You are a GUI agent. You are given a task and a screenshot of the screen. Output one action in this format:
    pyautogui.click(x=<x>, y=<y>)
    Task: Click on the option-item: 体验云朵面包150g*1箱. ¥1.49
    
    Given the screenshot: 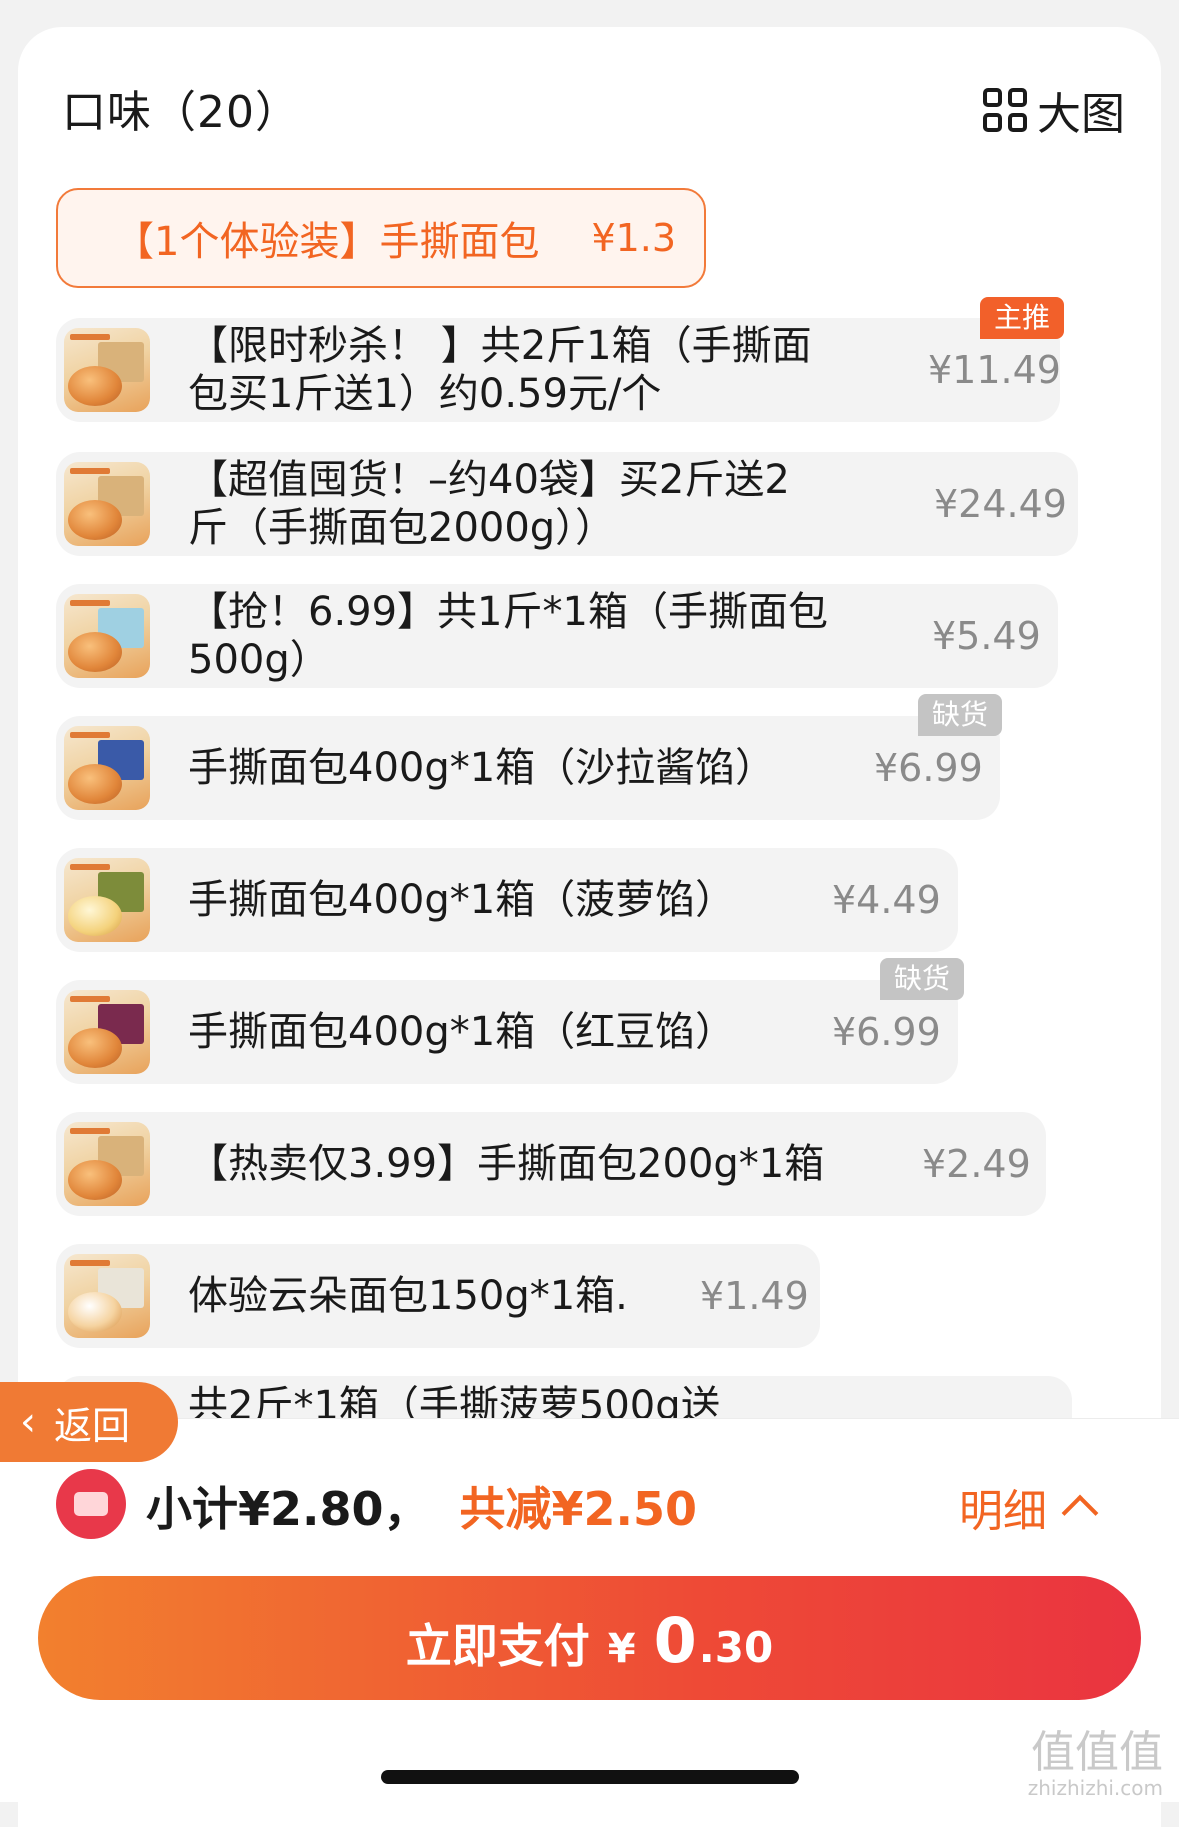 What is the action you would take?
    pyautogui.click(x=438, y=1296)
    